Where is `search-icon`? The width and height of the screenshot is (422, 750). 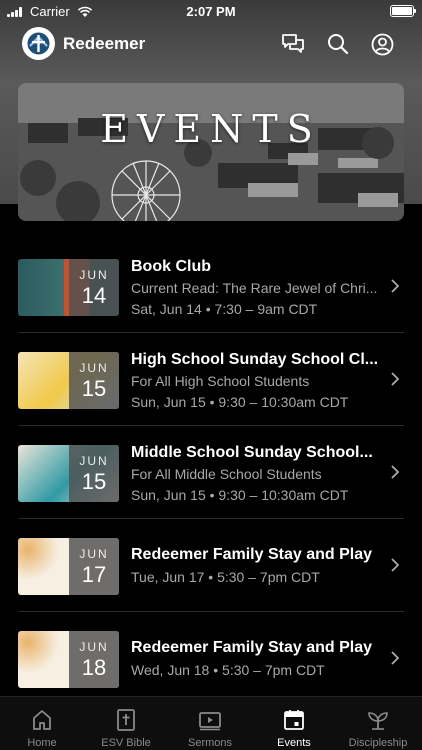
search-icon is located at coordinates (338, 44).